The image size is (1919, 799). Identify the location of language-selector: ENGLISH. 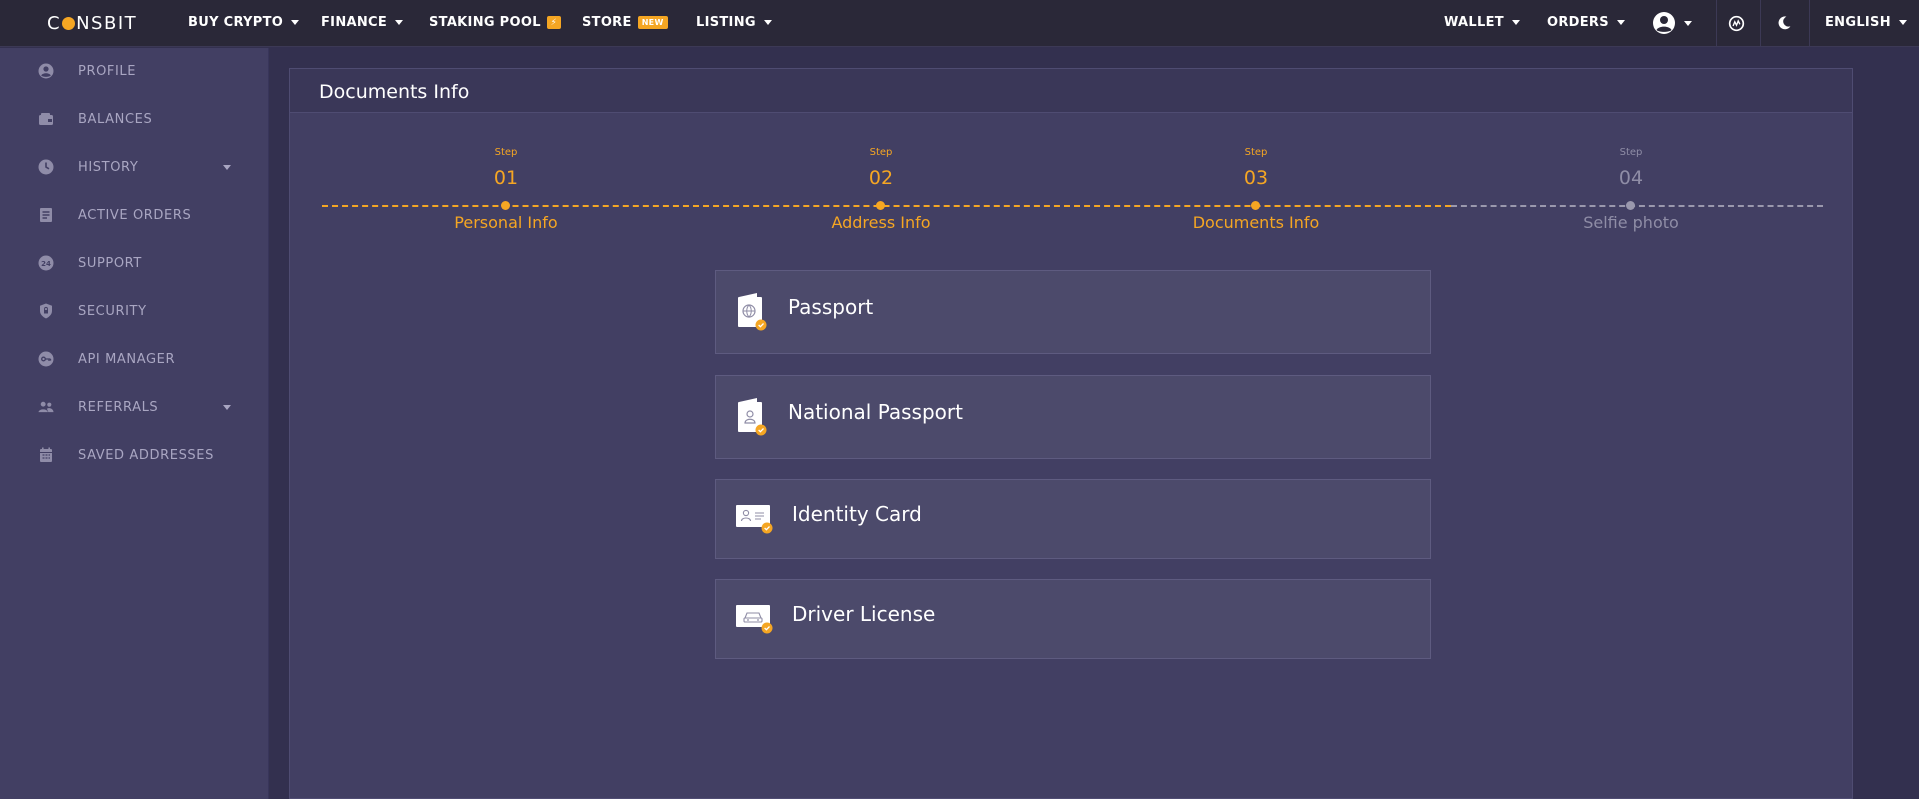
(1866, 22).